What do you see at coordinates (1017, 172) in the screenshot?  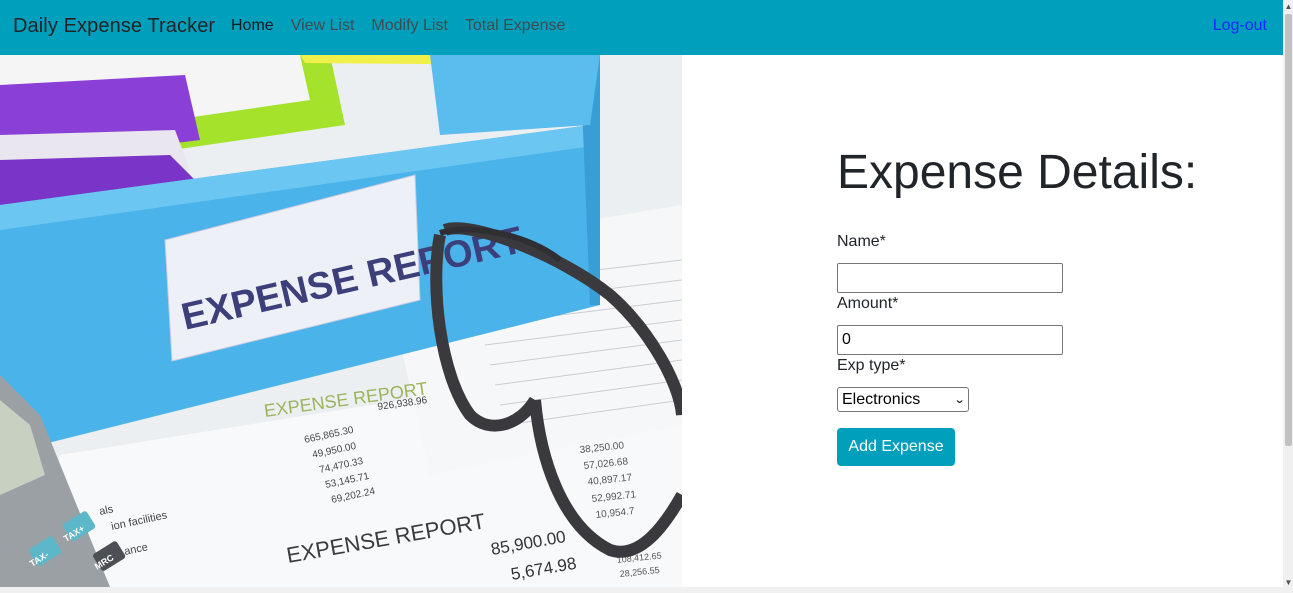 I see `form-title: Expense Details:` at bounding box center [1017, 172].